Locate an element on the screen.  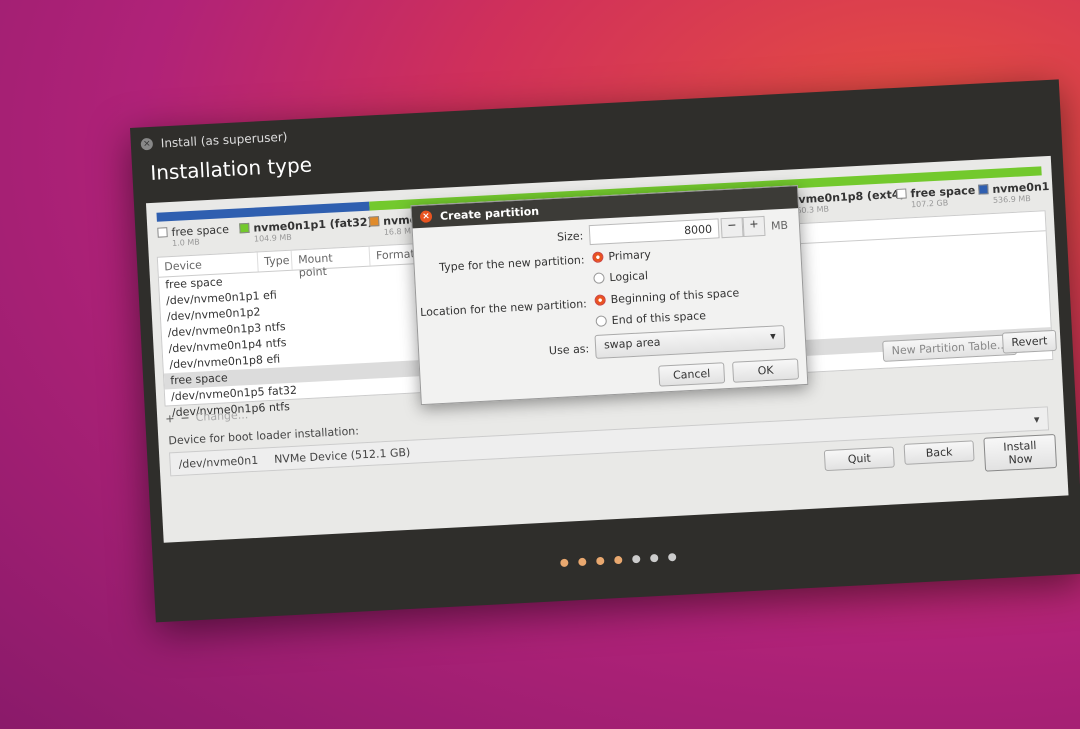
radio-end: End of this space is located at coordinates (650, 318).